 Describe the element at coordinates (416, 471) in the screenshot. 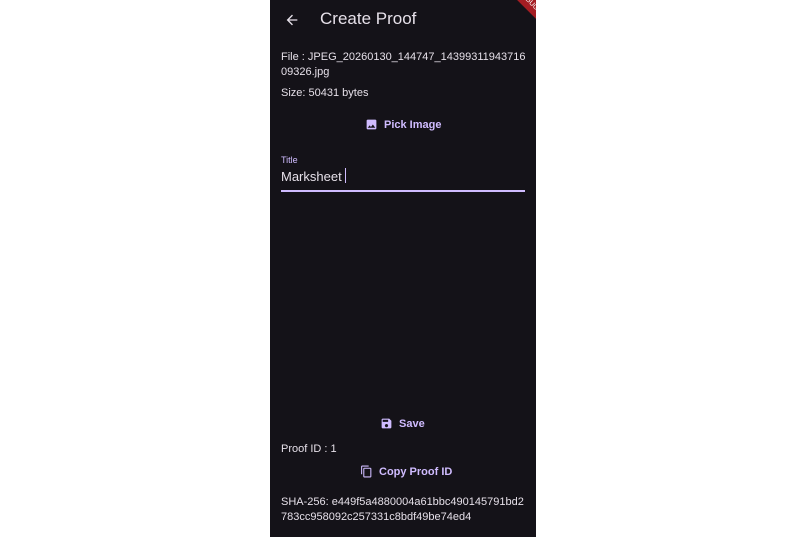

I see `copy-proof-id-label: Copy Proof ID` at that location.